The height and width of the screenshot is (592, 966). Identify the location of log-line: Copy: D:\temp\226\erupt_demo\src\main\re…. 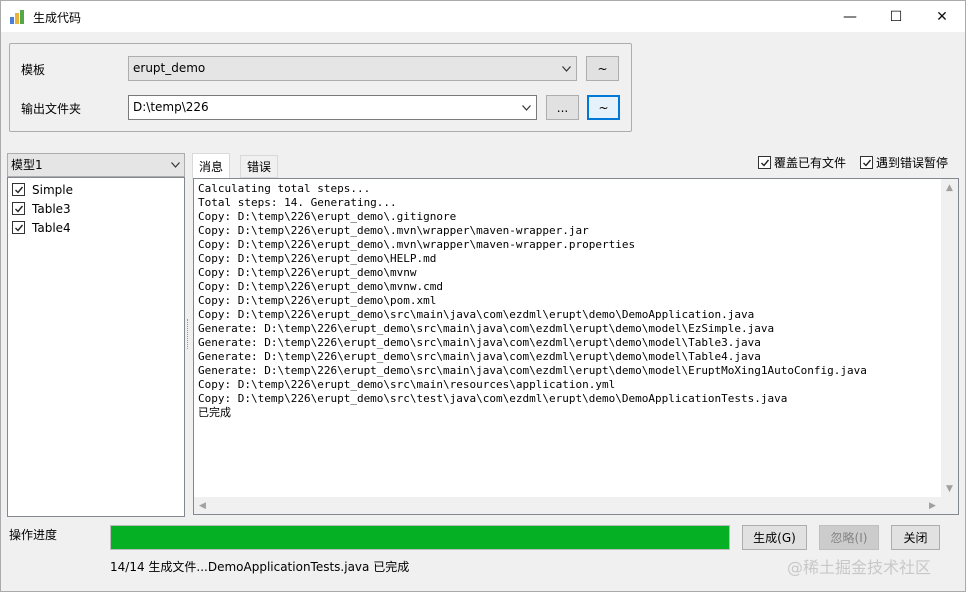
(407, 384).